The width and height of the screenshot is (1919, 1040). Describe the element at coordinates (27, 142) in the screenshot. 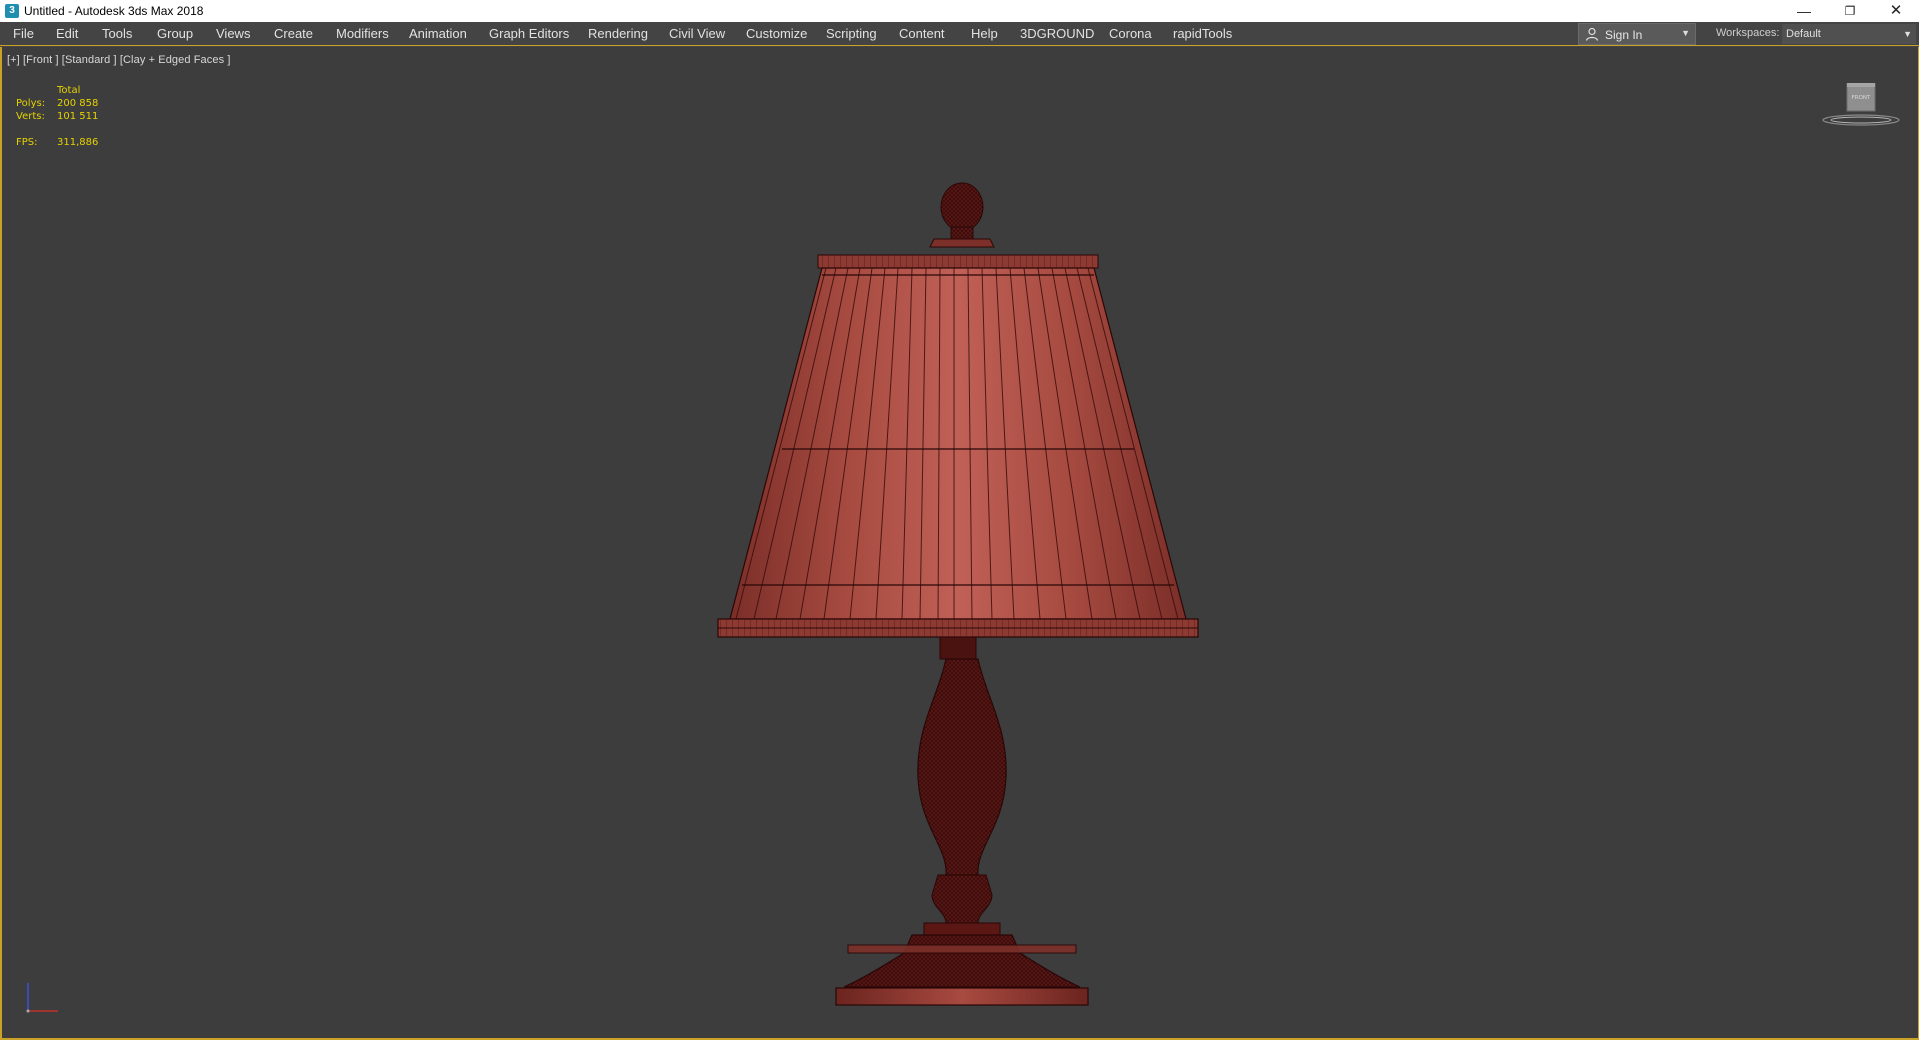

I see `stats-fps-label: FPS:` at that location.